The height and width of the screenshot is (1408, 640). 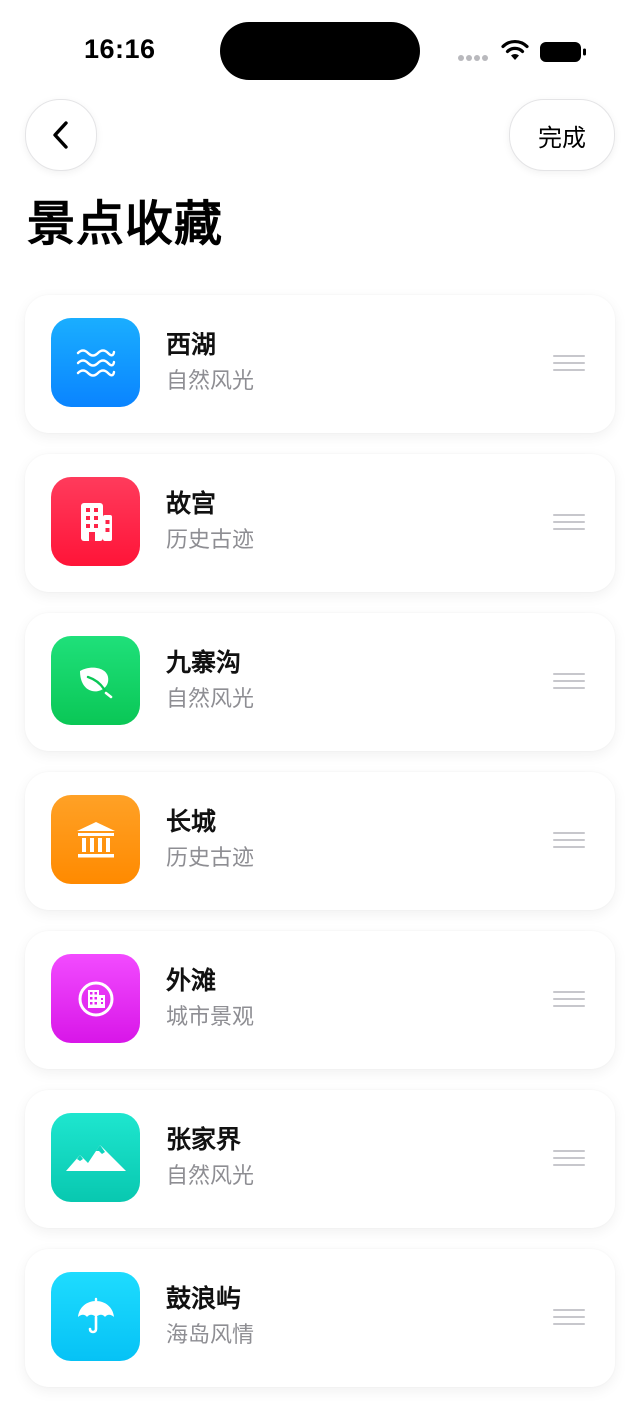 I want to click on list-item: 长城 历史古迹, so click(x=320, y=841).